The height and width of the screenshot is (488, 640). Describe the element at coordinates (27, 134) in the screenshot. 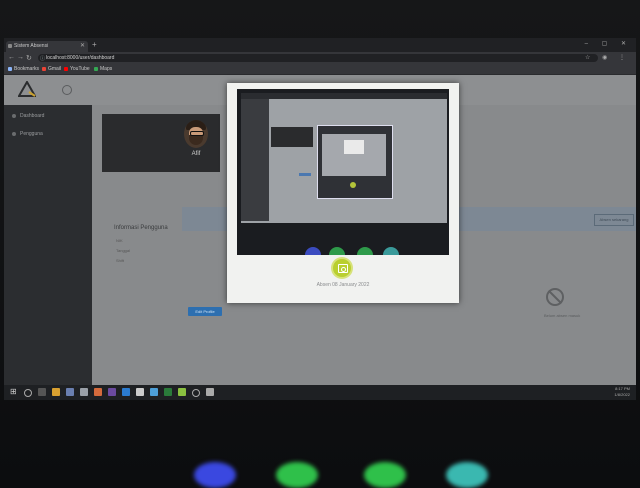

I see `sidebar-item-pengguna: Pengguna` at that location.